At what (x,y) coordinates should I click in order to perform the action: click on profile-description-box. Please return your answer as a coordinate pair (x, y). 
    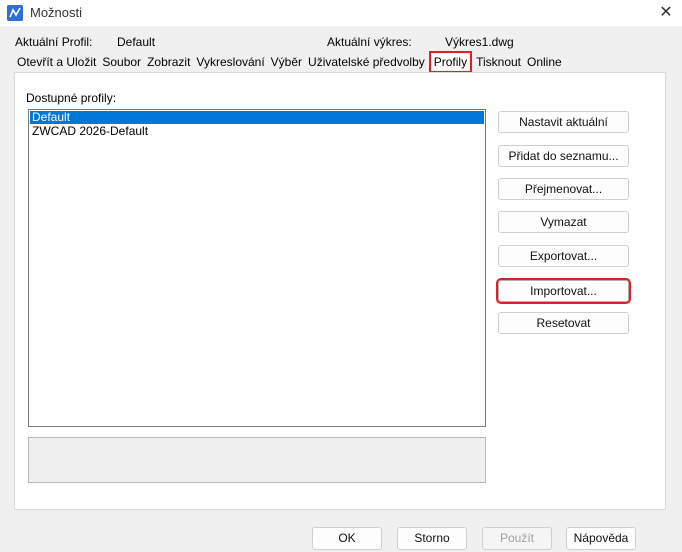
    Looking at the image, I should click on (257, 460).